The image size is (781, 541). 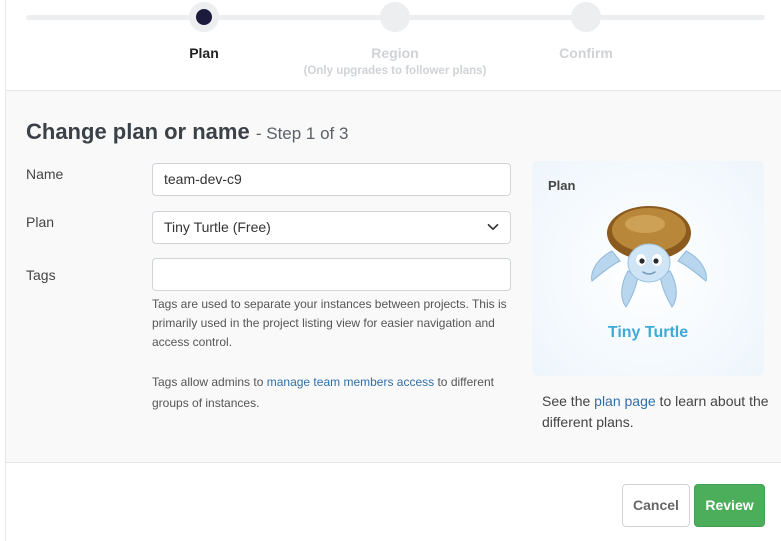 What do you see at coordinates (395, 71) in the screenshot?
I see `step-region-subtitle: (Only upgrades to follower plans)` at bounding box center [395, 71].